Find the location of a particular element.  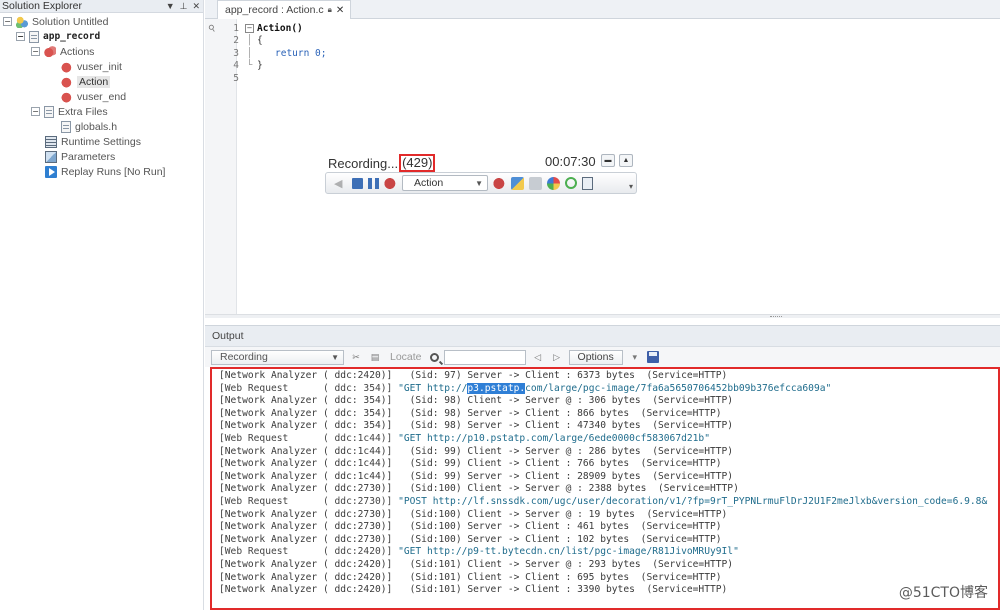

code-line: 1 − Action() is located at coordinates (276, 28).